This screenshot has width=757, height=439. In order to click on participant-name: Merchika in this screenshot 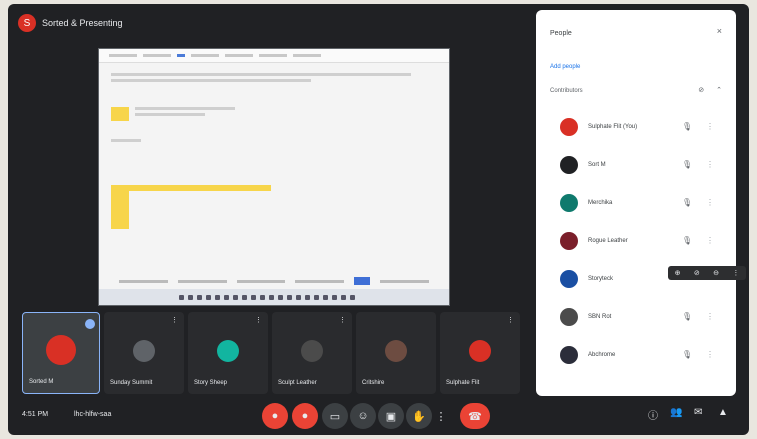, I will do `click(600, 203)`.